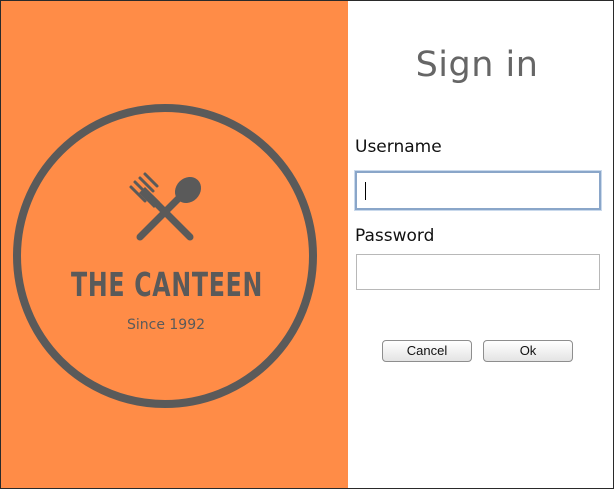 The height and width of the screenshot is (489, 614). I want to click on brand-name: THE CANTEEN, so click(167, 284).